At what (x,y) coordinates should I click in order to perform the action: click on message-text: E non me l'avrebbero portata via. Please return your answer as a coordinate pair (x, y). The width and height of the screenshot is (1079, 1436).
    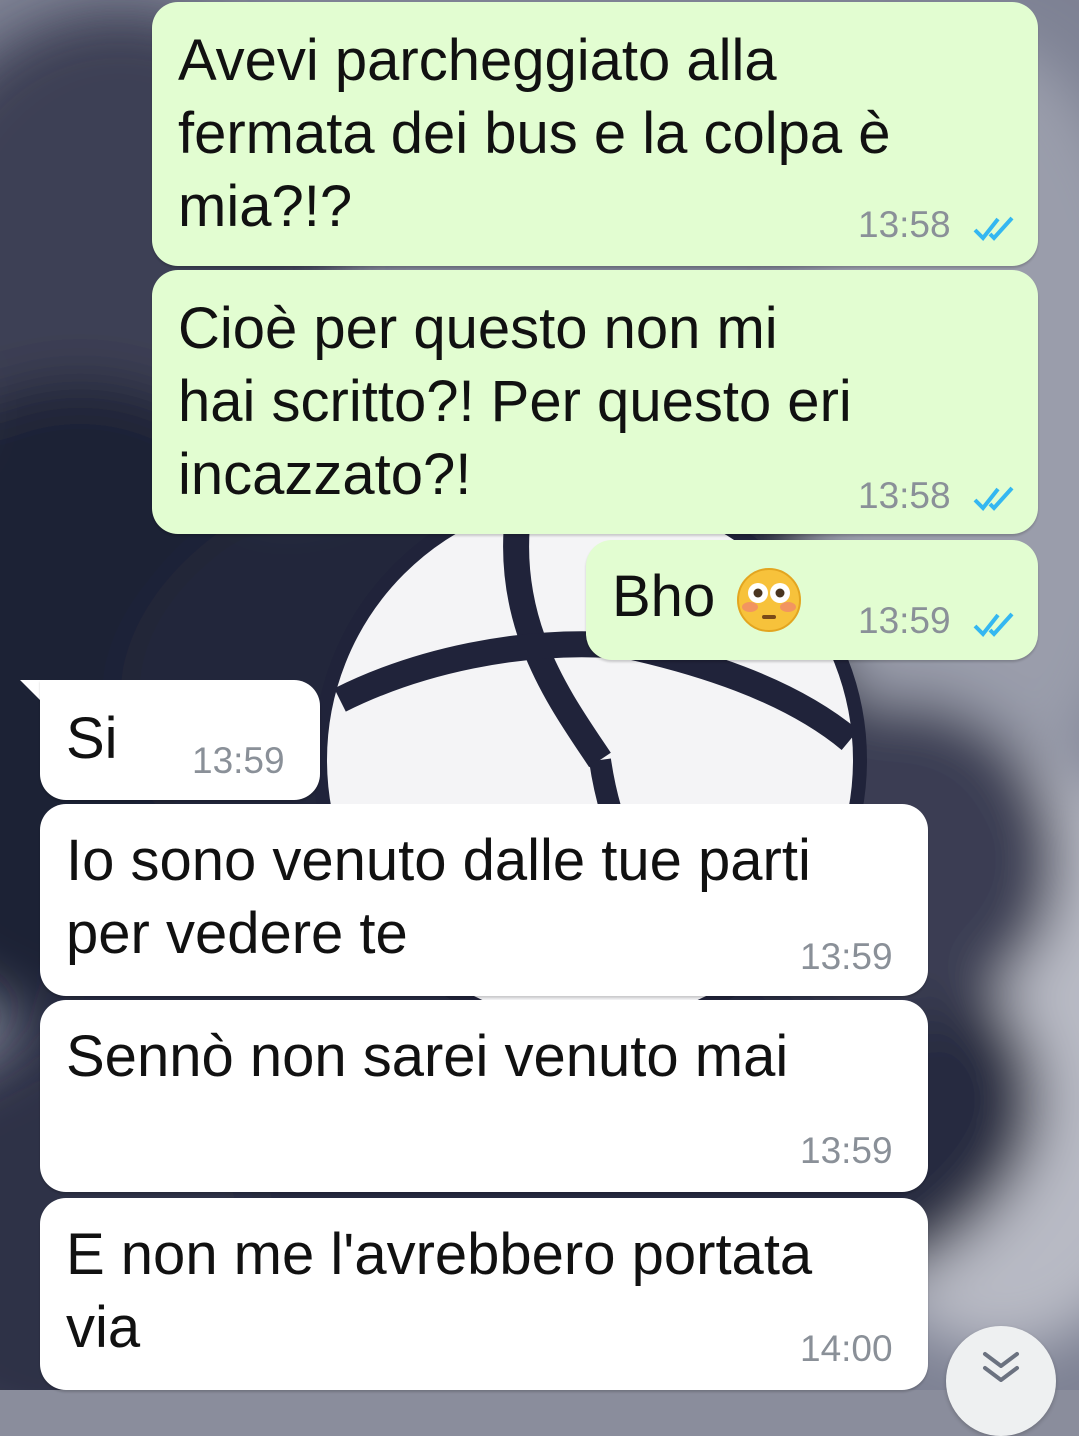
    Looking at the image, I should click on (439, 1291).